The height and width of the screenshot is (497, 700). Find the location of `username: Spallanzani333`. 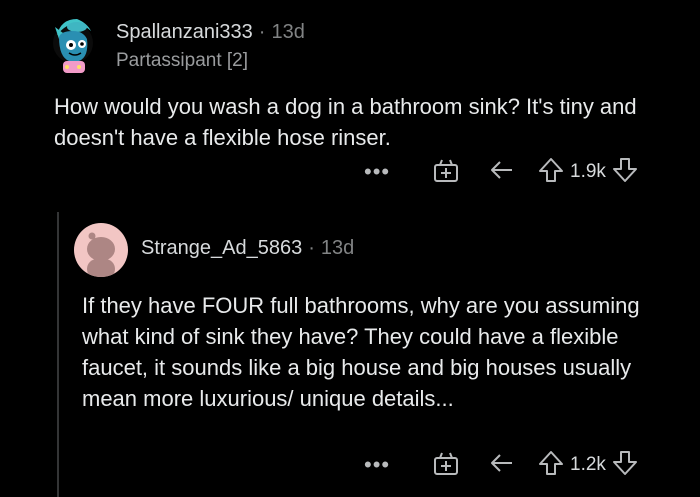

username: Spallanzani333 is located at coordinates (184, 32).